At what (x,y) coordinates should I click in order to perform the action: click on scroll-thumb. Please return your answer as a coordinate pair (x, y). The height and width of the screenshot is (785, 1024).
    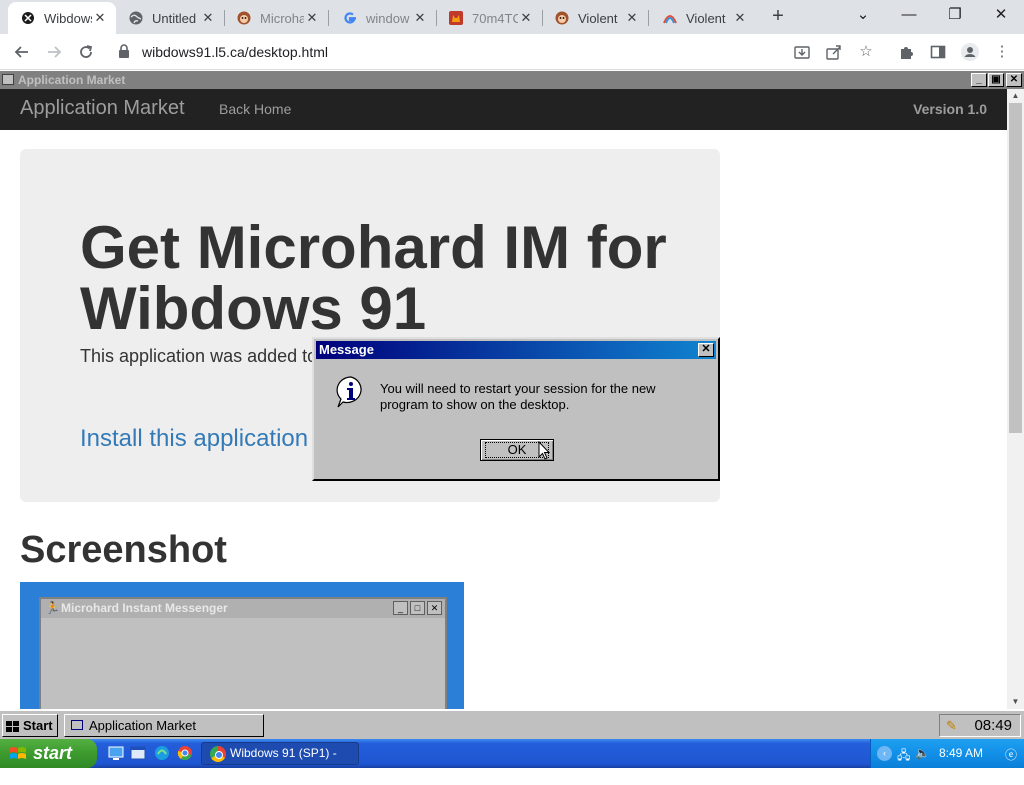
    Looking at the image, I should click on (1015, 268).